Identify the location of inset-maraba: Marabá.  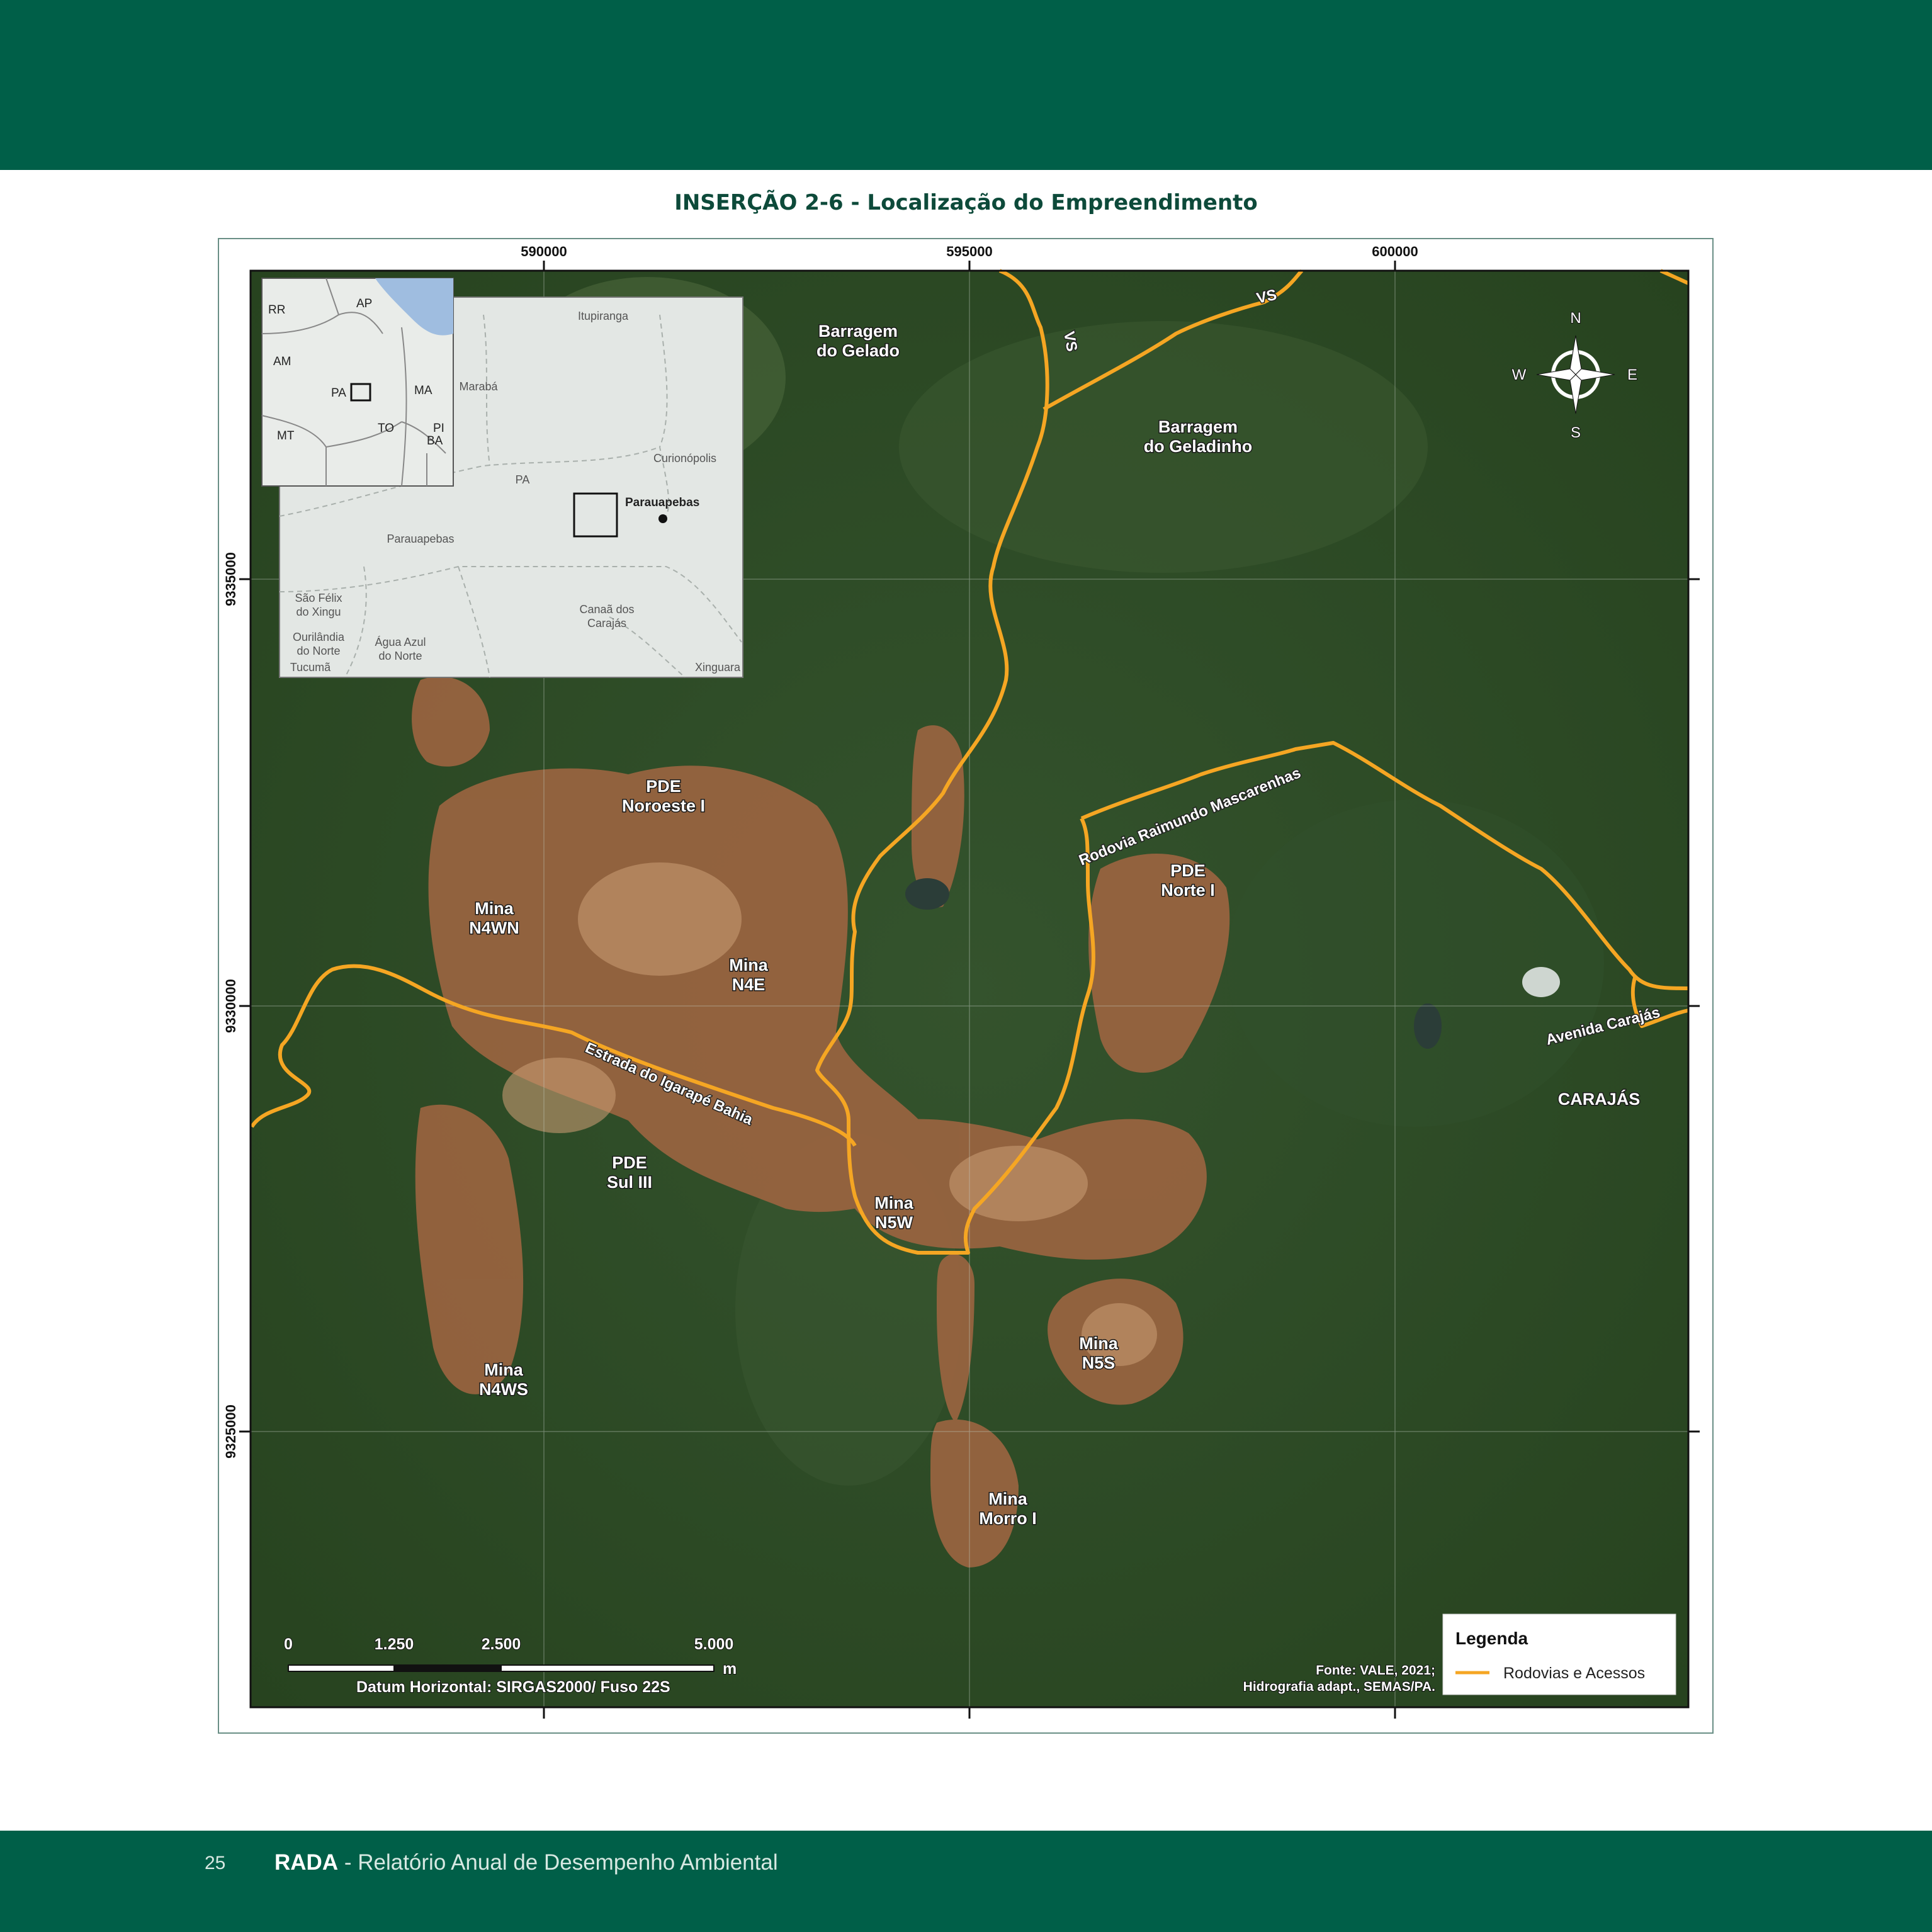
(478, 386).